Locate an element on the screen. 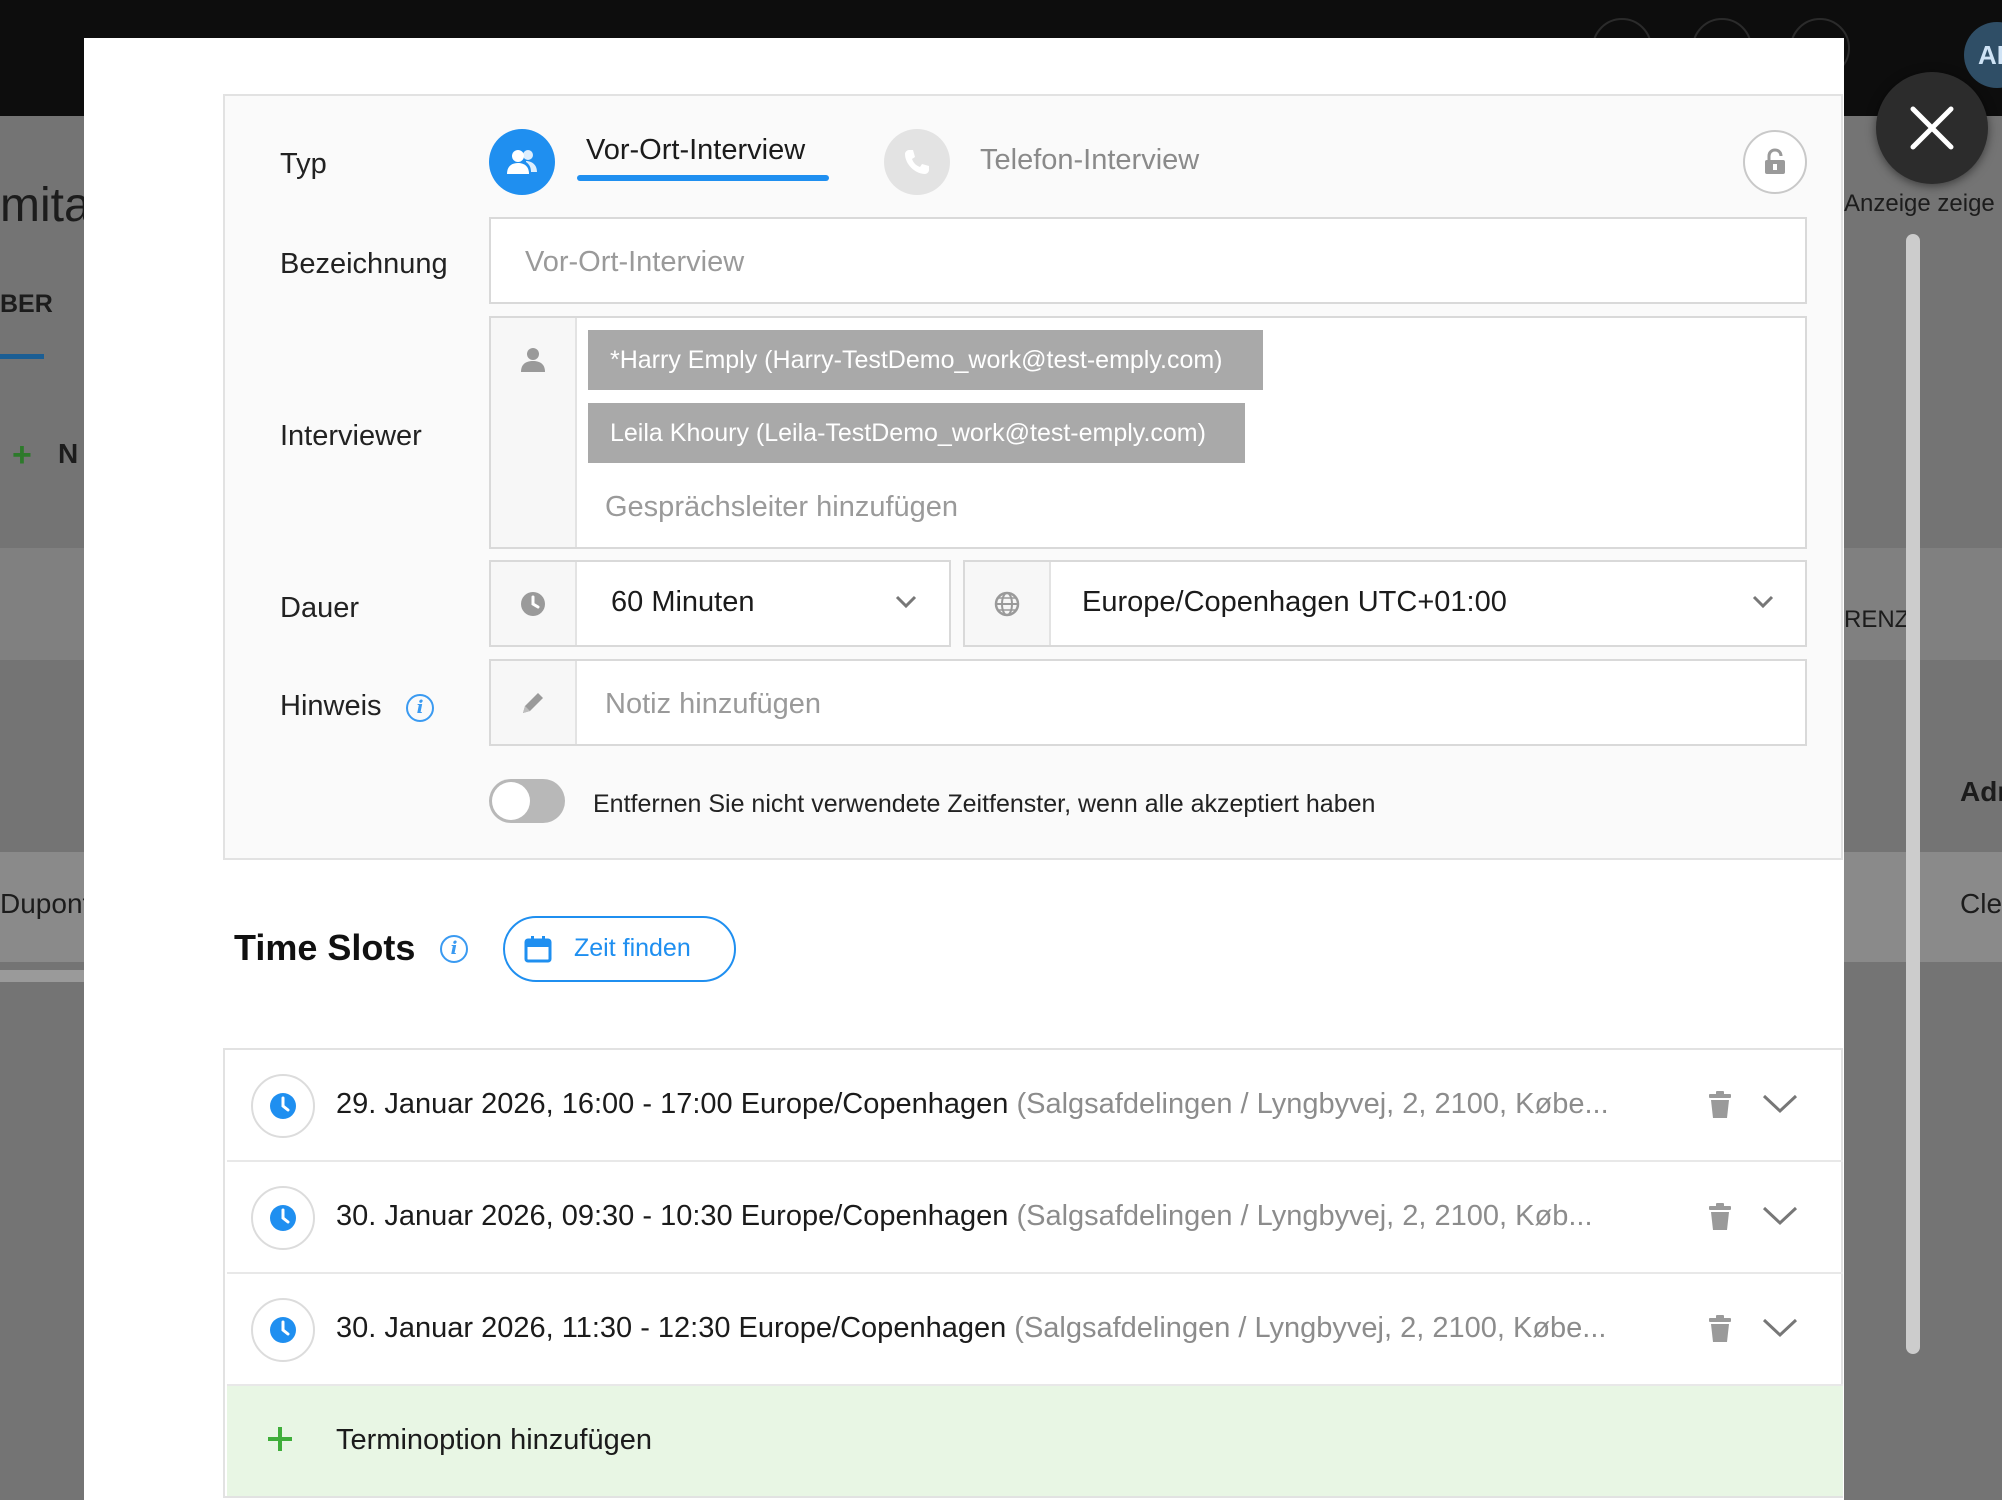  avatar: AI is located at coordinates (1983, 55).